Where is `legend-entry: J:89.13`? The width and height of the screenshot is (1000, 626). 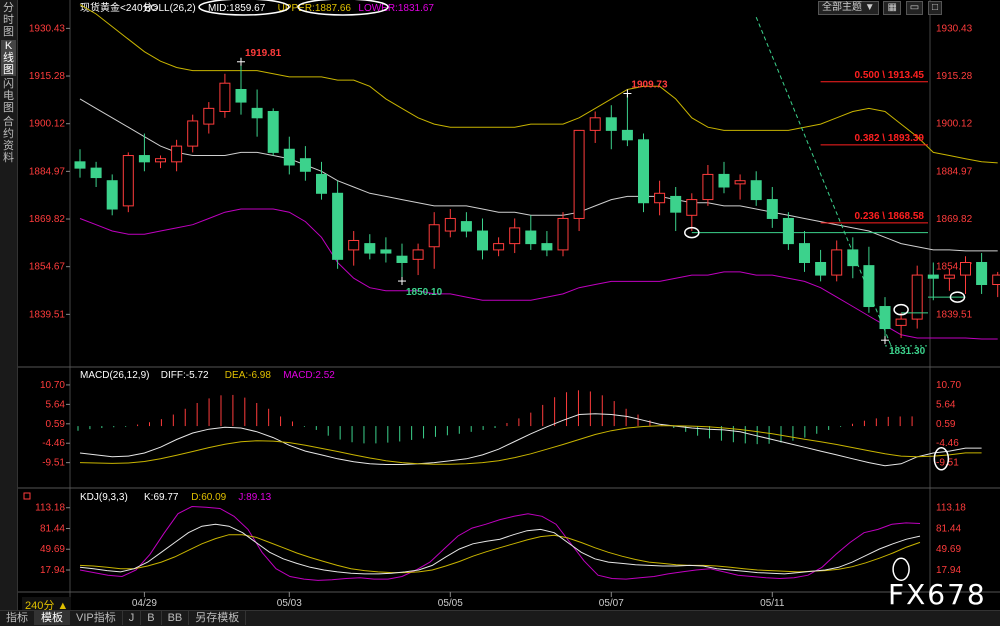 legend-entry: J:89.13 is located at coordinates (254, 497).